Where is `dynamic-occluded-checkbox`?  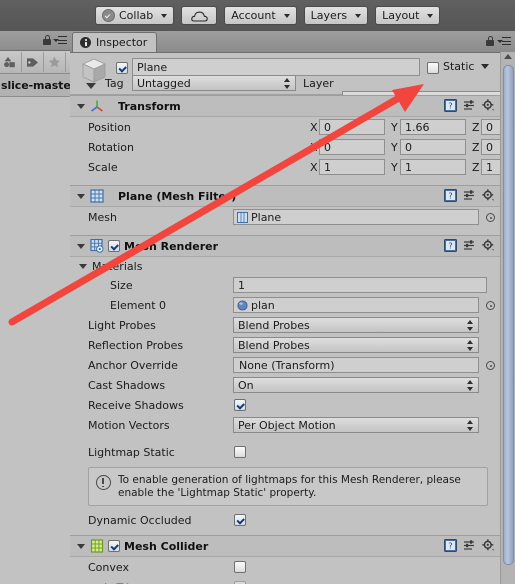
dynamic-occluded-checkbox is located at coordinates (240, 520).